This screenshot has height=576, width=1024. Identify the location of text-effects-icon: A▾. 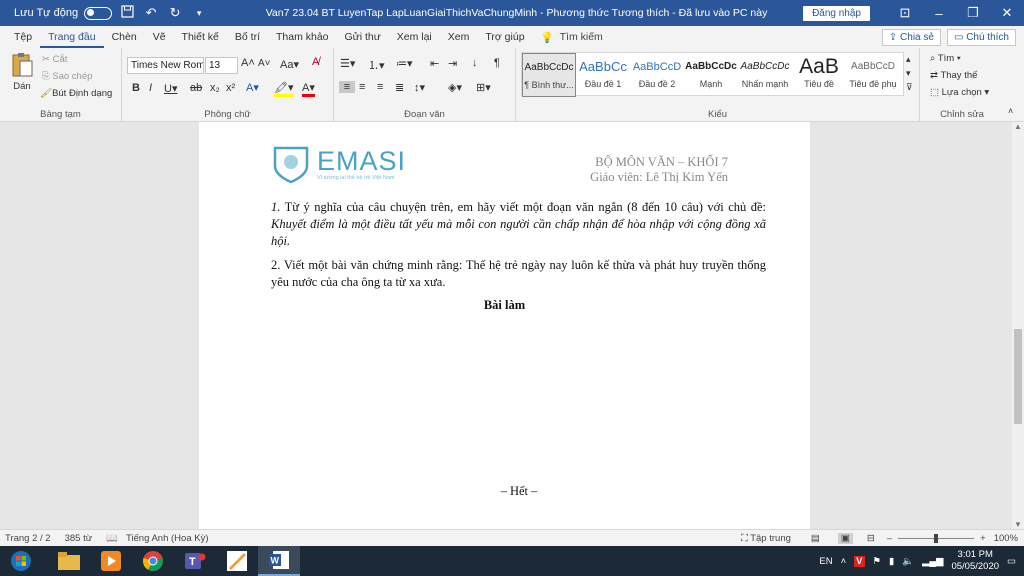
(252, 87).